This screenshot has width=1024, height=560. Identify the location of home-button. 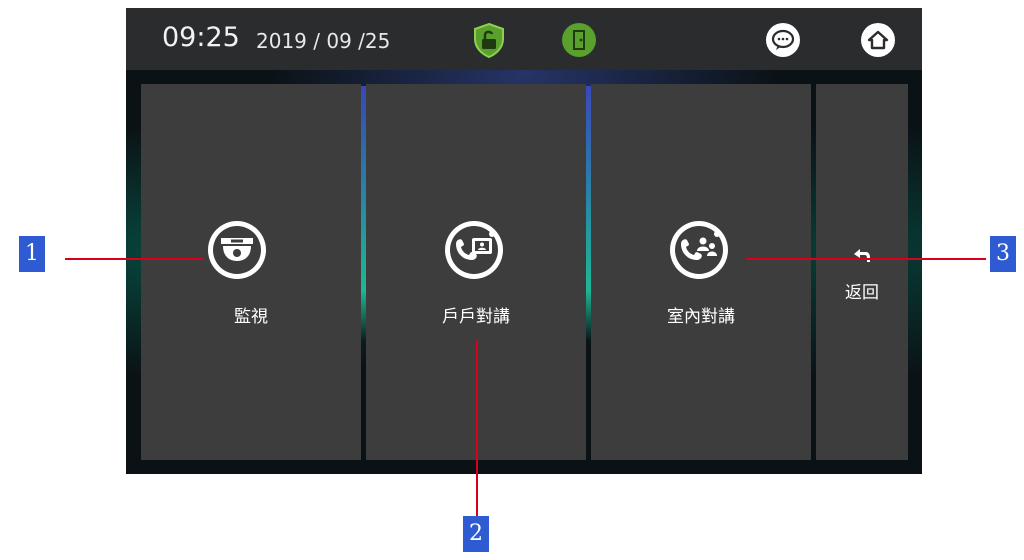
(878, 40).